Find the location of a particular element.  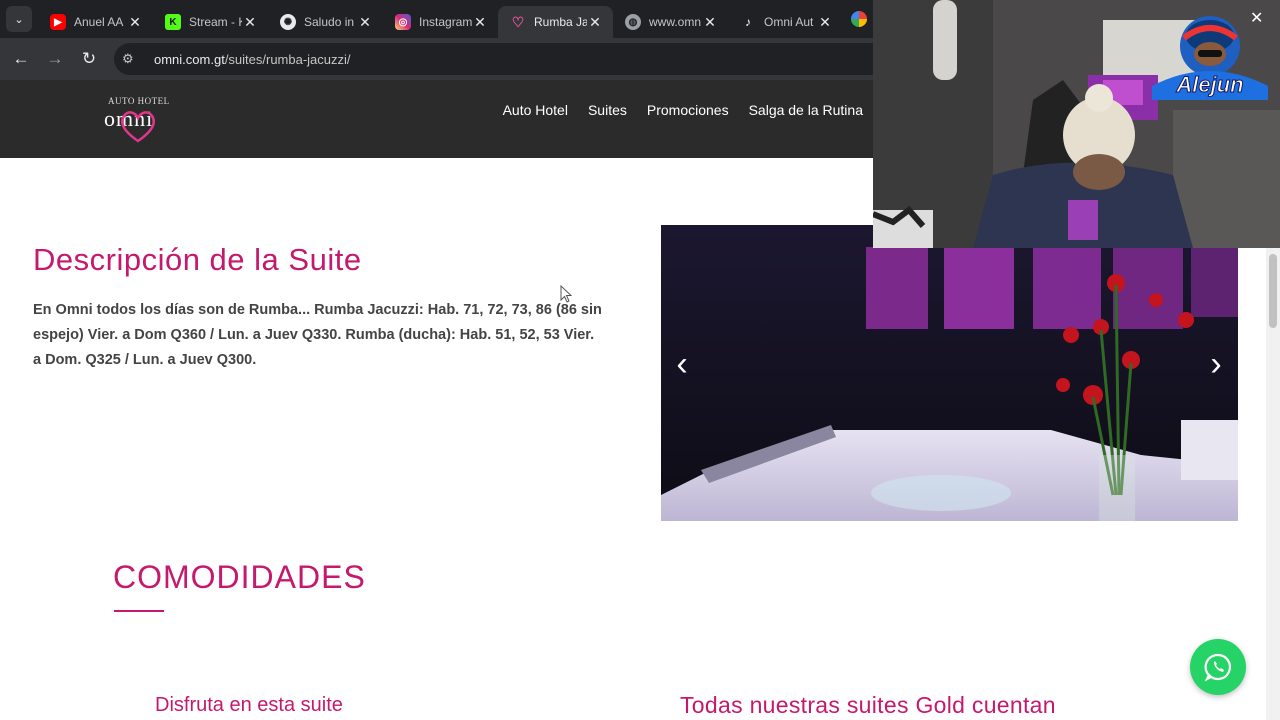

instagram-icon: ◎ is located at coordinates (403, 22).